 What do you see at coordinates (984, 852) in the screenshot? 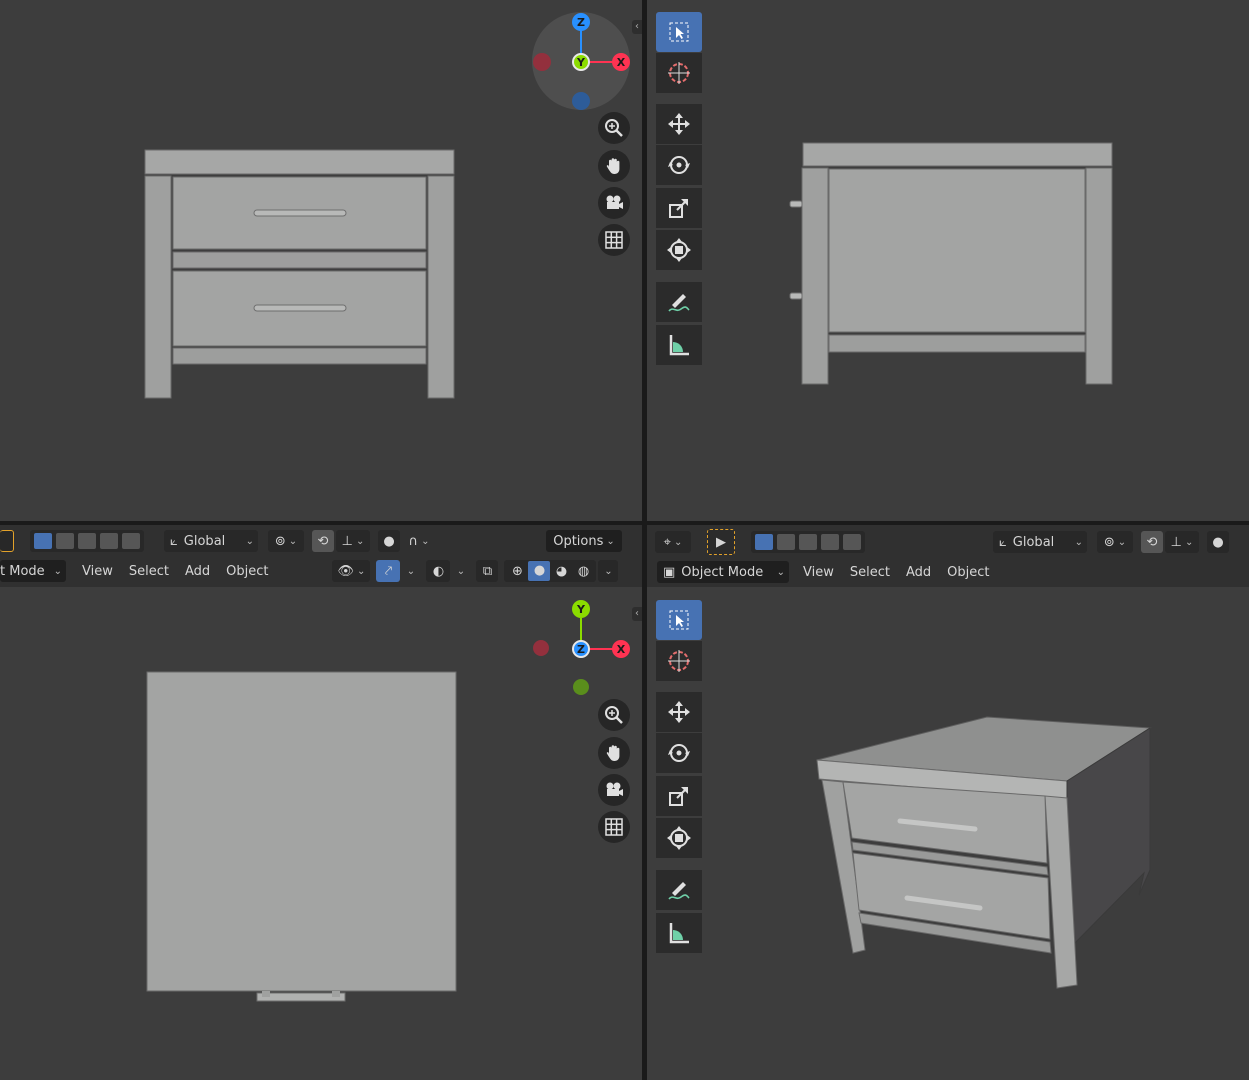
I see `perspective-view-model` at bounding box center [984, 852].